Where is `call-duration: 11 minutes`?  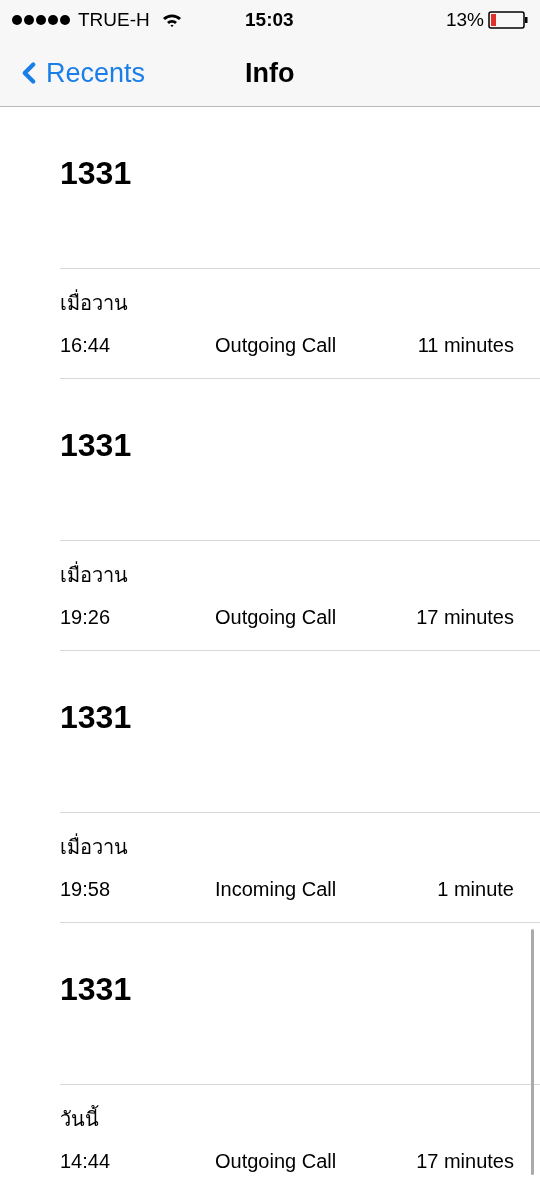
call-duration: 11 minutes is located at coordinates (465, 345).